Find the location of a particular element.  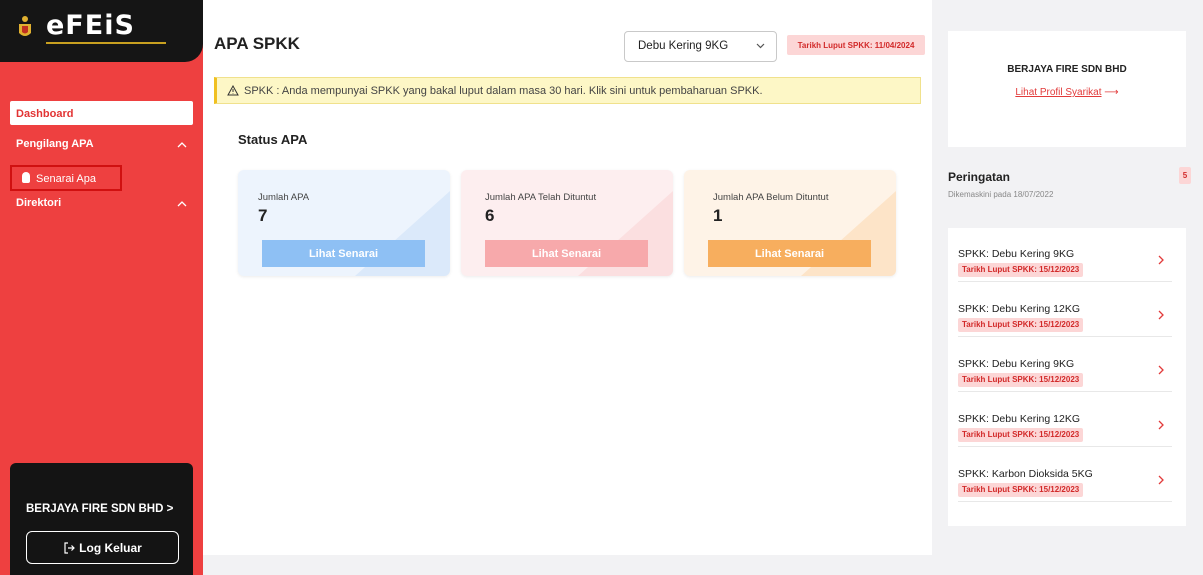

stat-value: 6 is located at coordinates (490, 215).